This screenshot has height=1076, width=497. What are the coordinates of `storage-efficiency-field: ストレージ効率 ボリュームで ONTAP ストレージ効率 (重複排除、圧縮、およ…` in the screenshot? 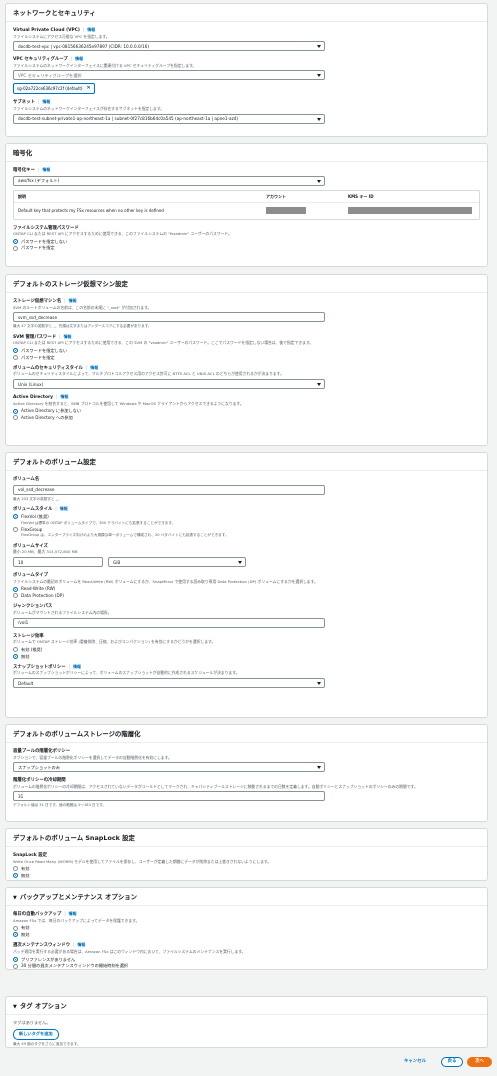 It's located at (246, 646).